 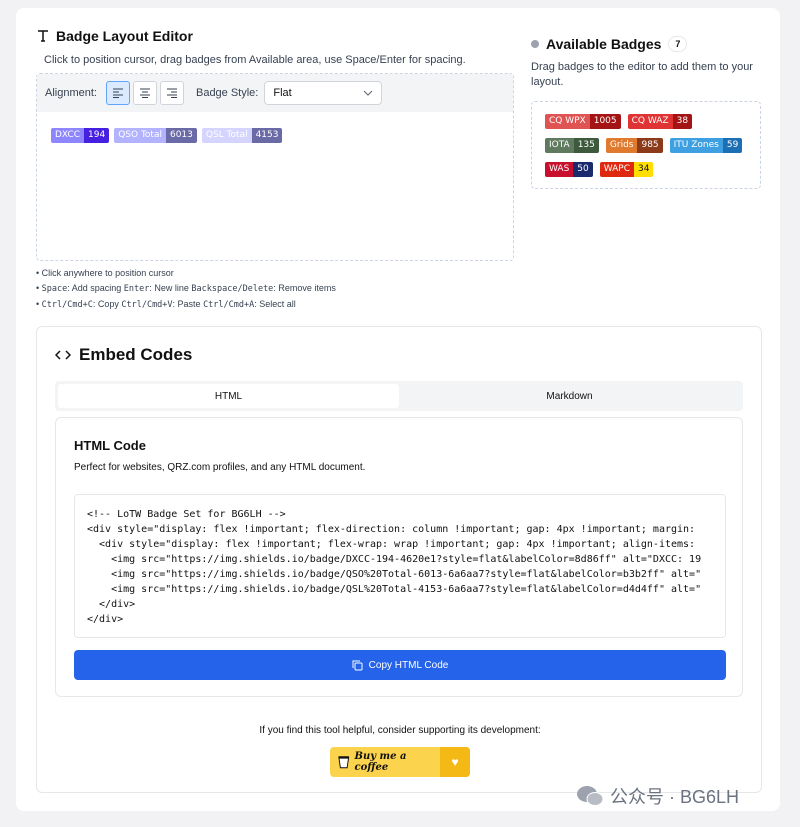 What do you see at coordinates (232, 289) in the screenshot?
I see `hint-key: Backspace/Delete` at bounding box center [232, 289].